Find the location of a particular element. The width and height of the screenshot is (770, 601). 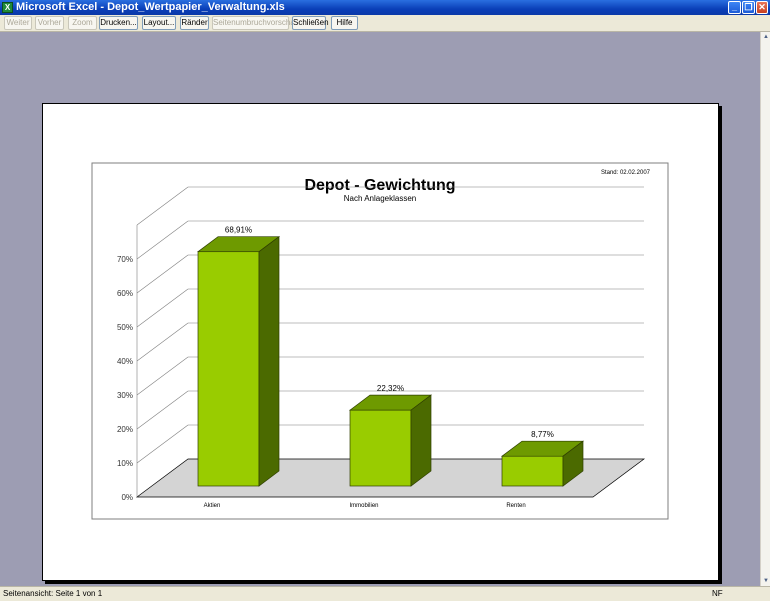

bar-aktien is located at coordinates (228, 369).